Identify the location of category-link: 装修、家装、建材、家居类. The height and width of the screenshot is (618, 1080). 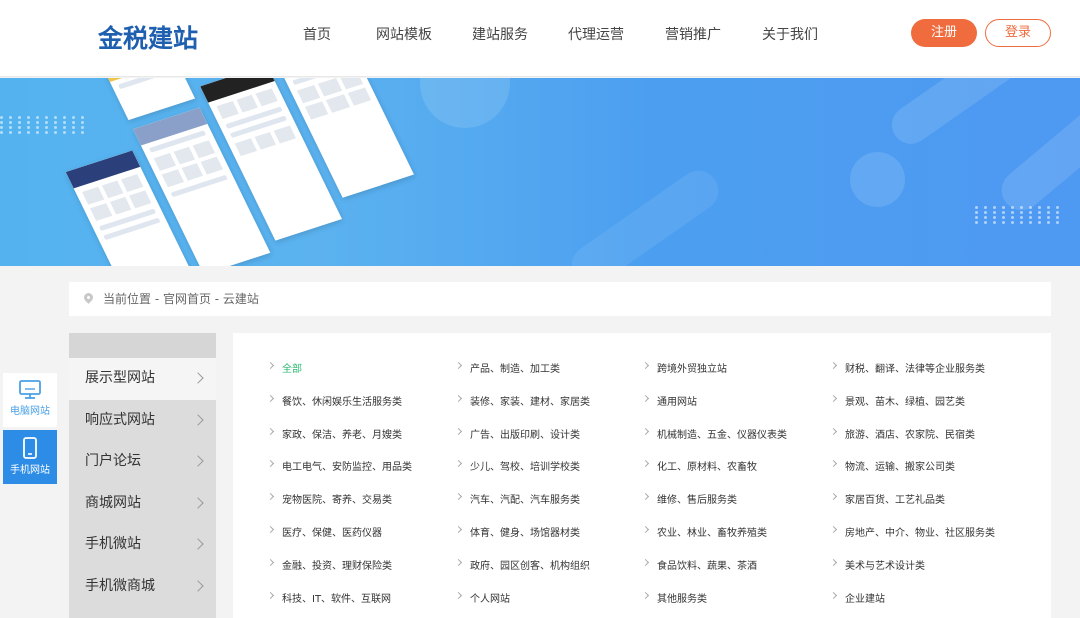
(522, 400).